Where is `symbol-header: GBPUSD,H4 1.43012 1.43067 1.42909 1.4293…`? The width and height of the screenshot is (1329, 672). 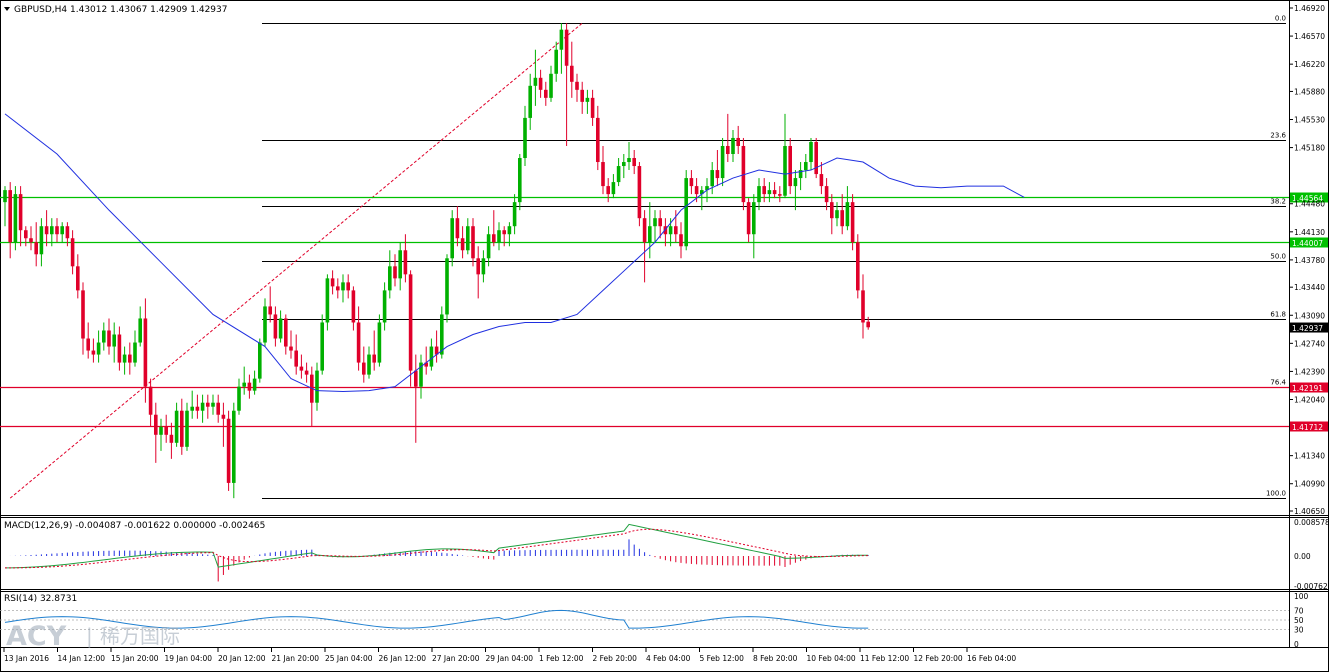
symbol-header: GBPUSD,H4 1.43012 1.43067 1.42909 1.4293… is located at coordinates (120, 10).